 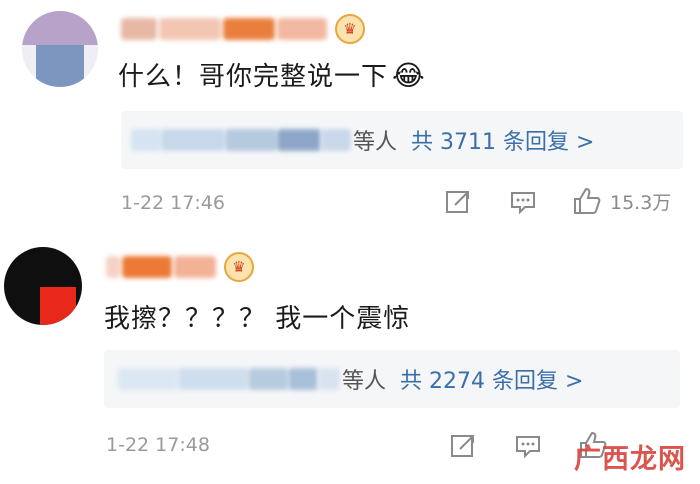 I want to click on watermark: 广西龙网, so click(x=630, y=459).